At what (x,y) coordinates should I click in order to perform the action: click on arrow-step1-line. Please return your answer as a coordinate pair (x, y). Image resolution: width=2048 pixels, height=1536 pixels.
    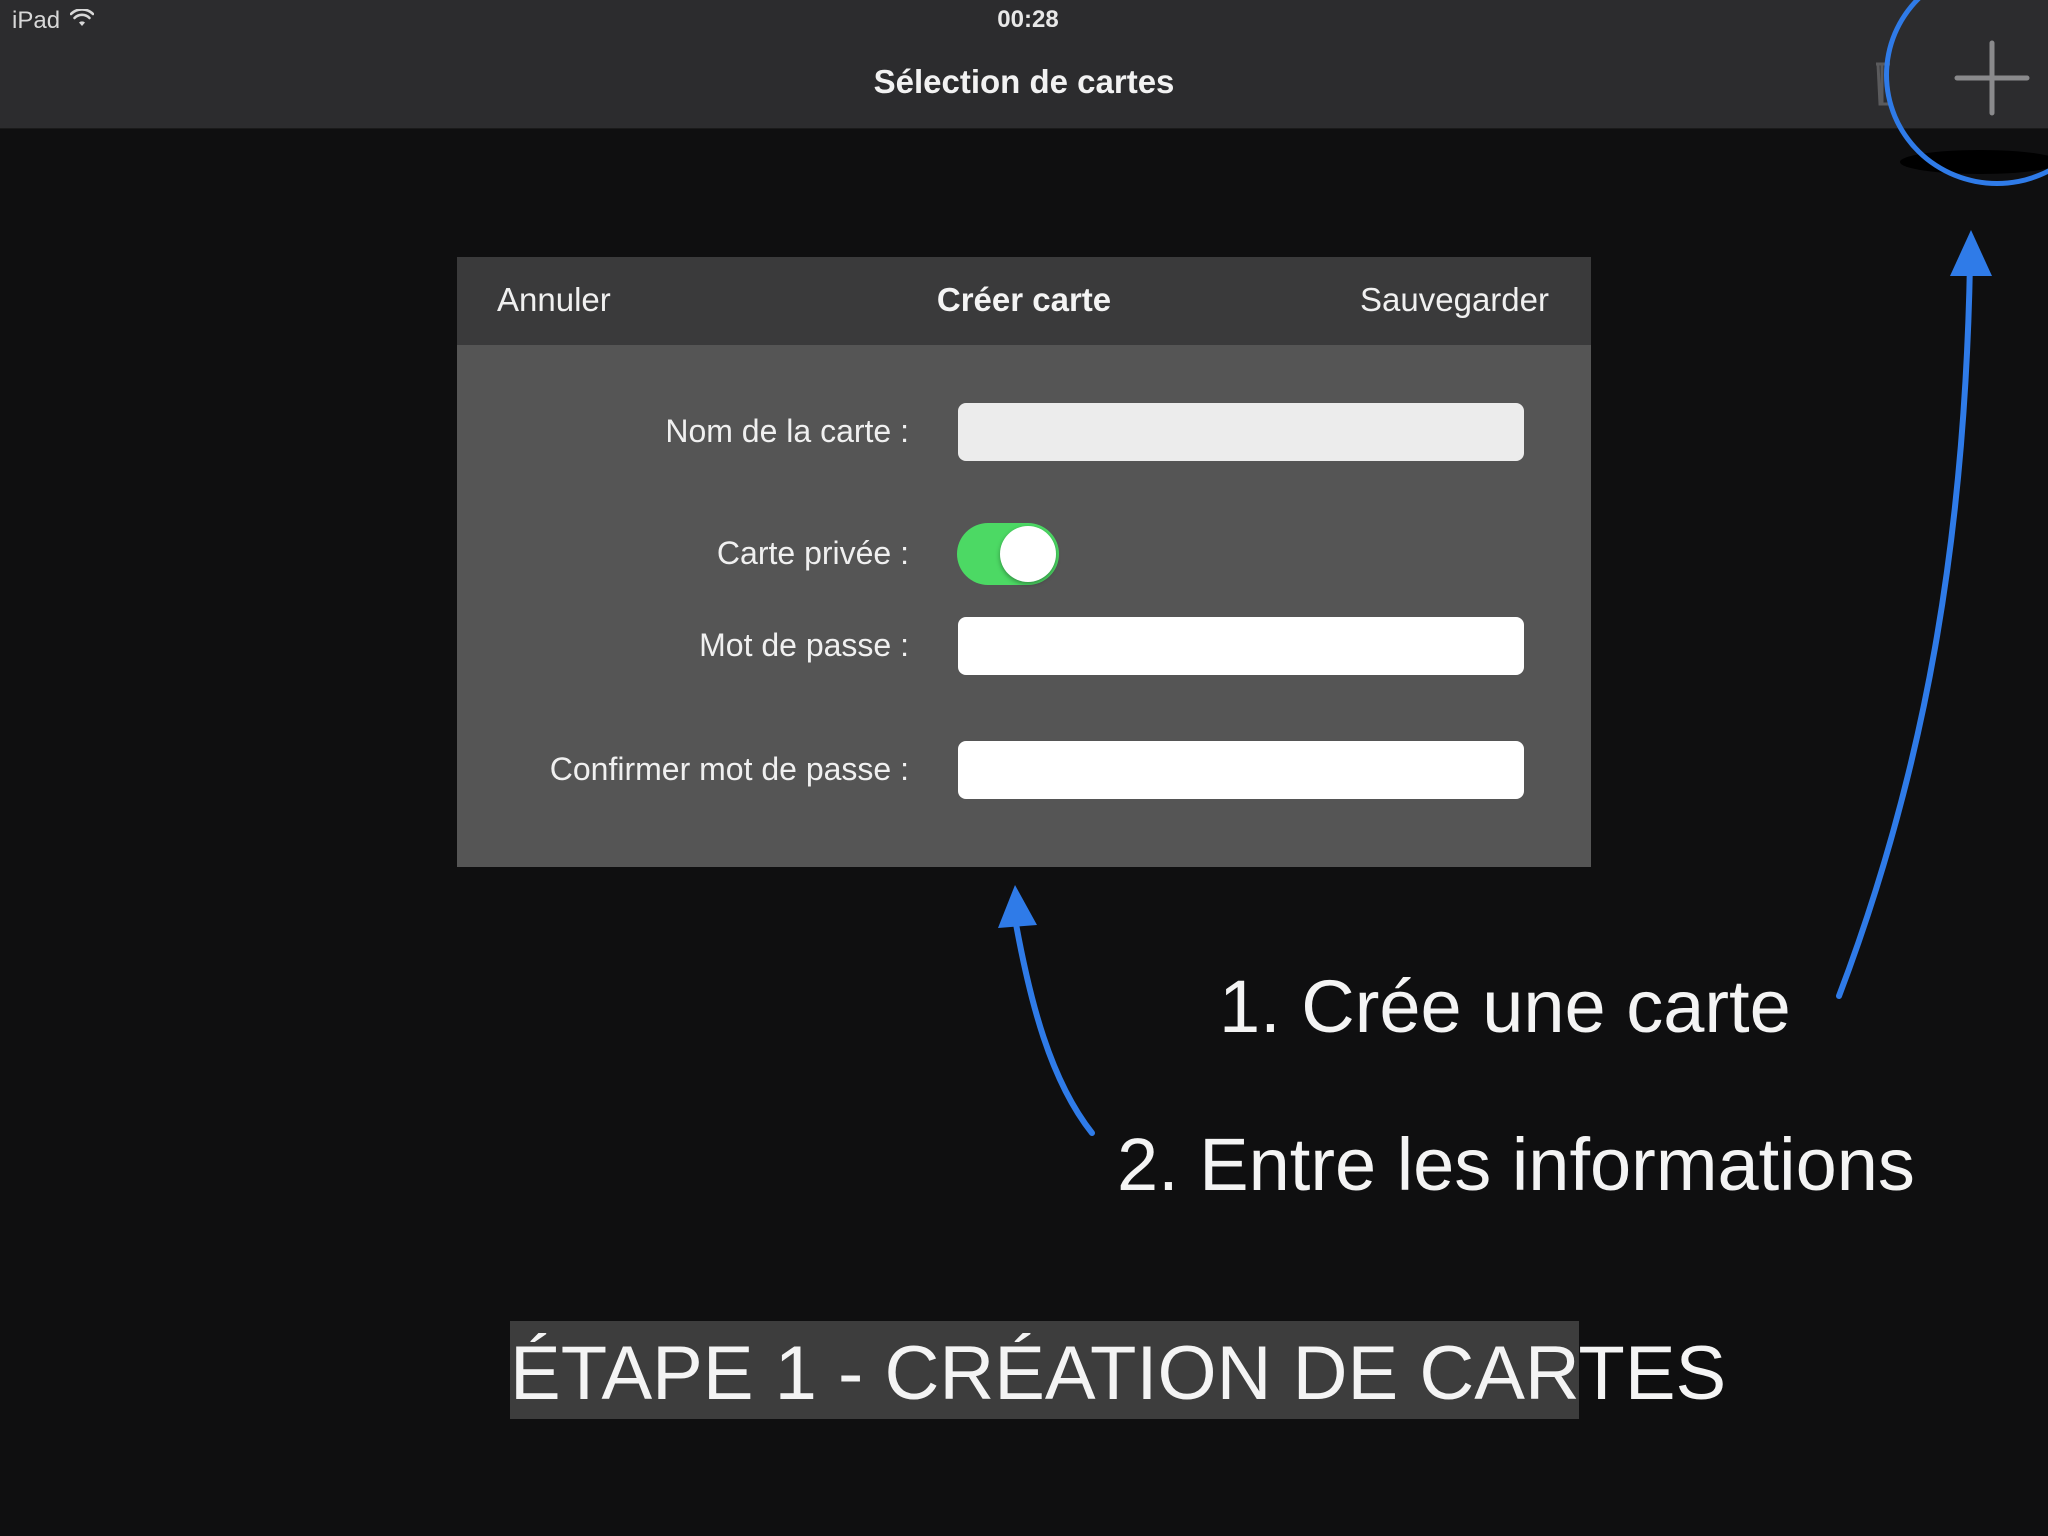
    Looking at the image, I should click on (1904, 629).